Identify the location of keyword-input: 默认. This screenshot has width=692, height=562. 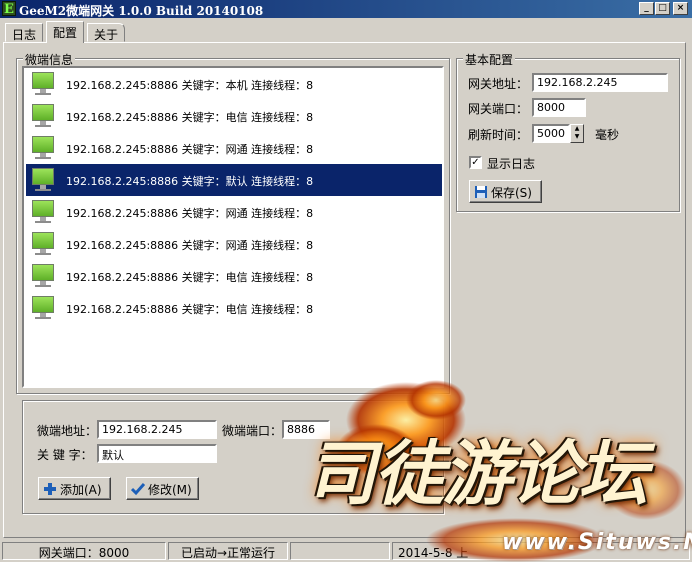
(157, 453).